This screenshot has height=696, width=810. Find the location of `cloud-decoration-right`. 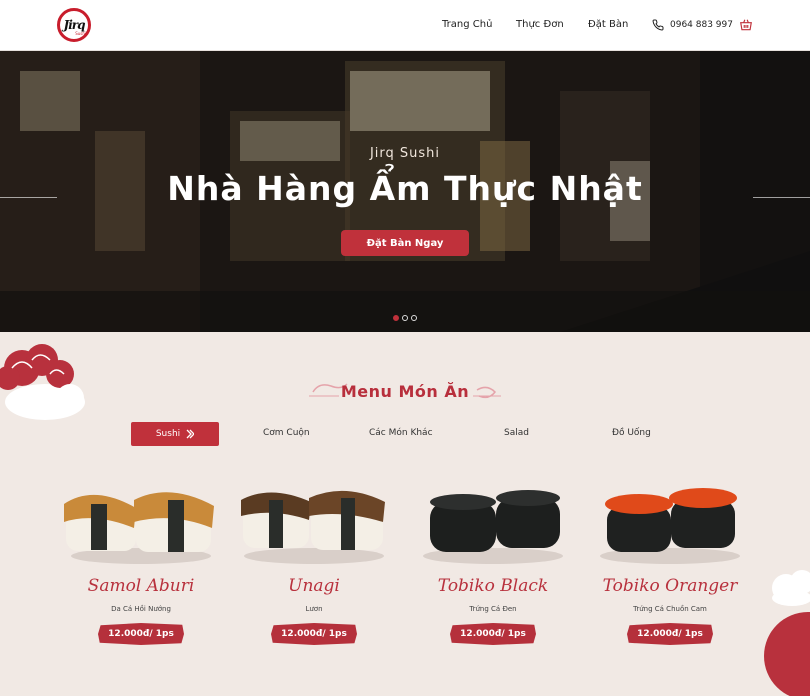

cloud-decoration-right is located at coordinates (787, 633).